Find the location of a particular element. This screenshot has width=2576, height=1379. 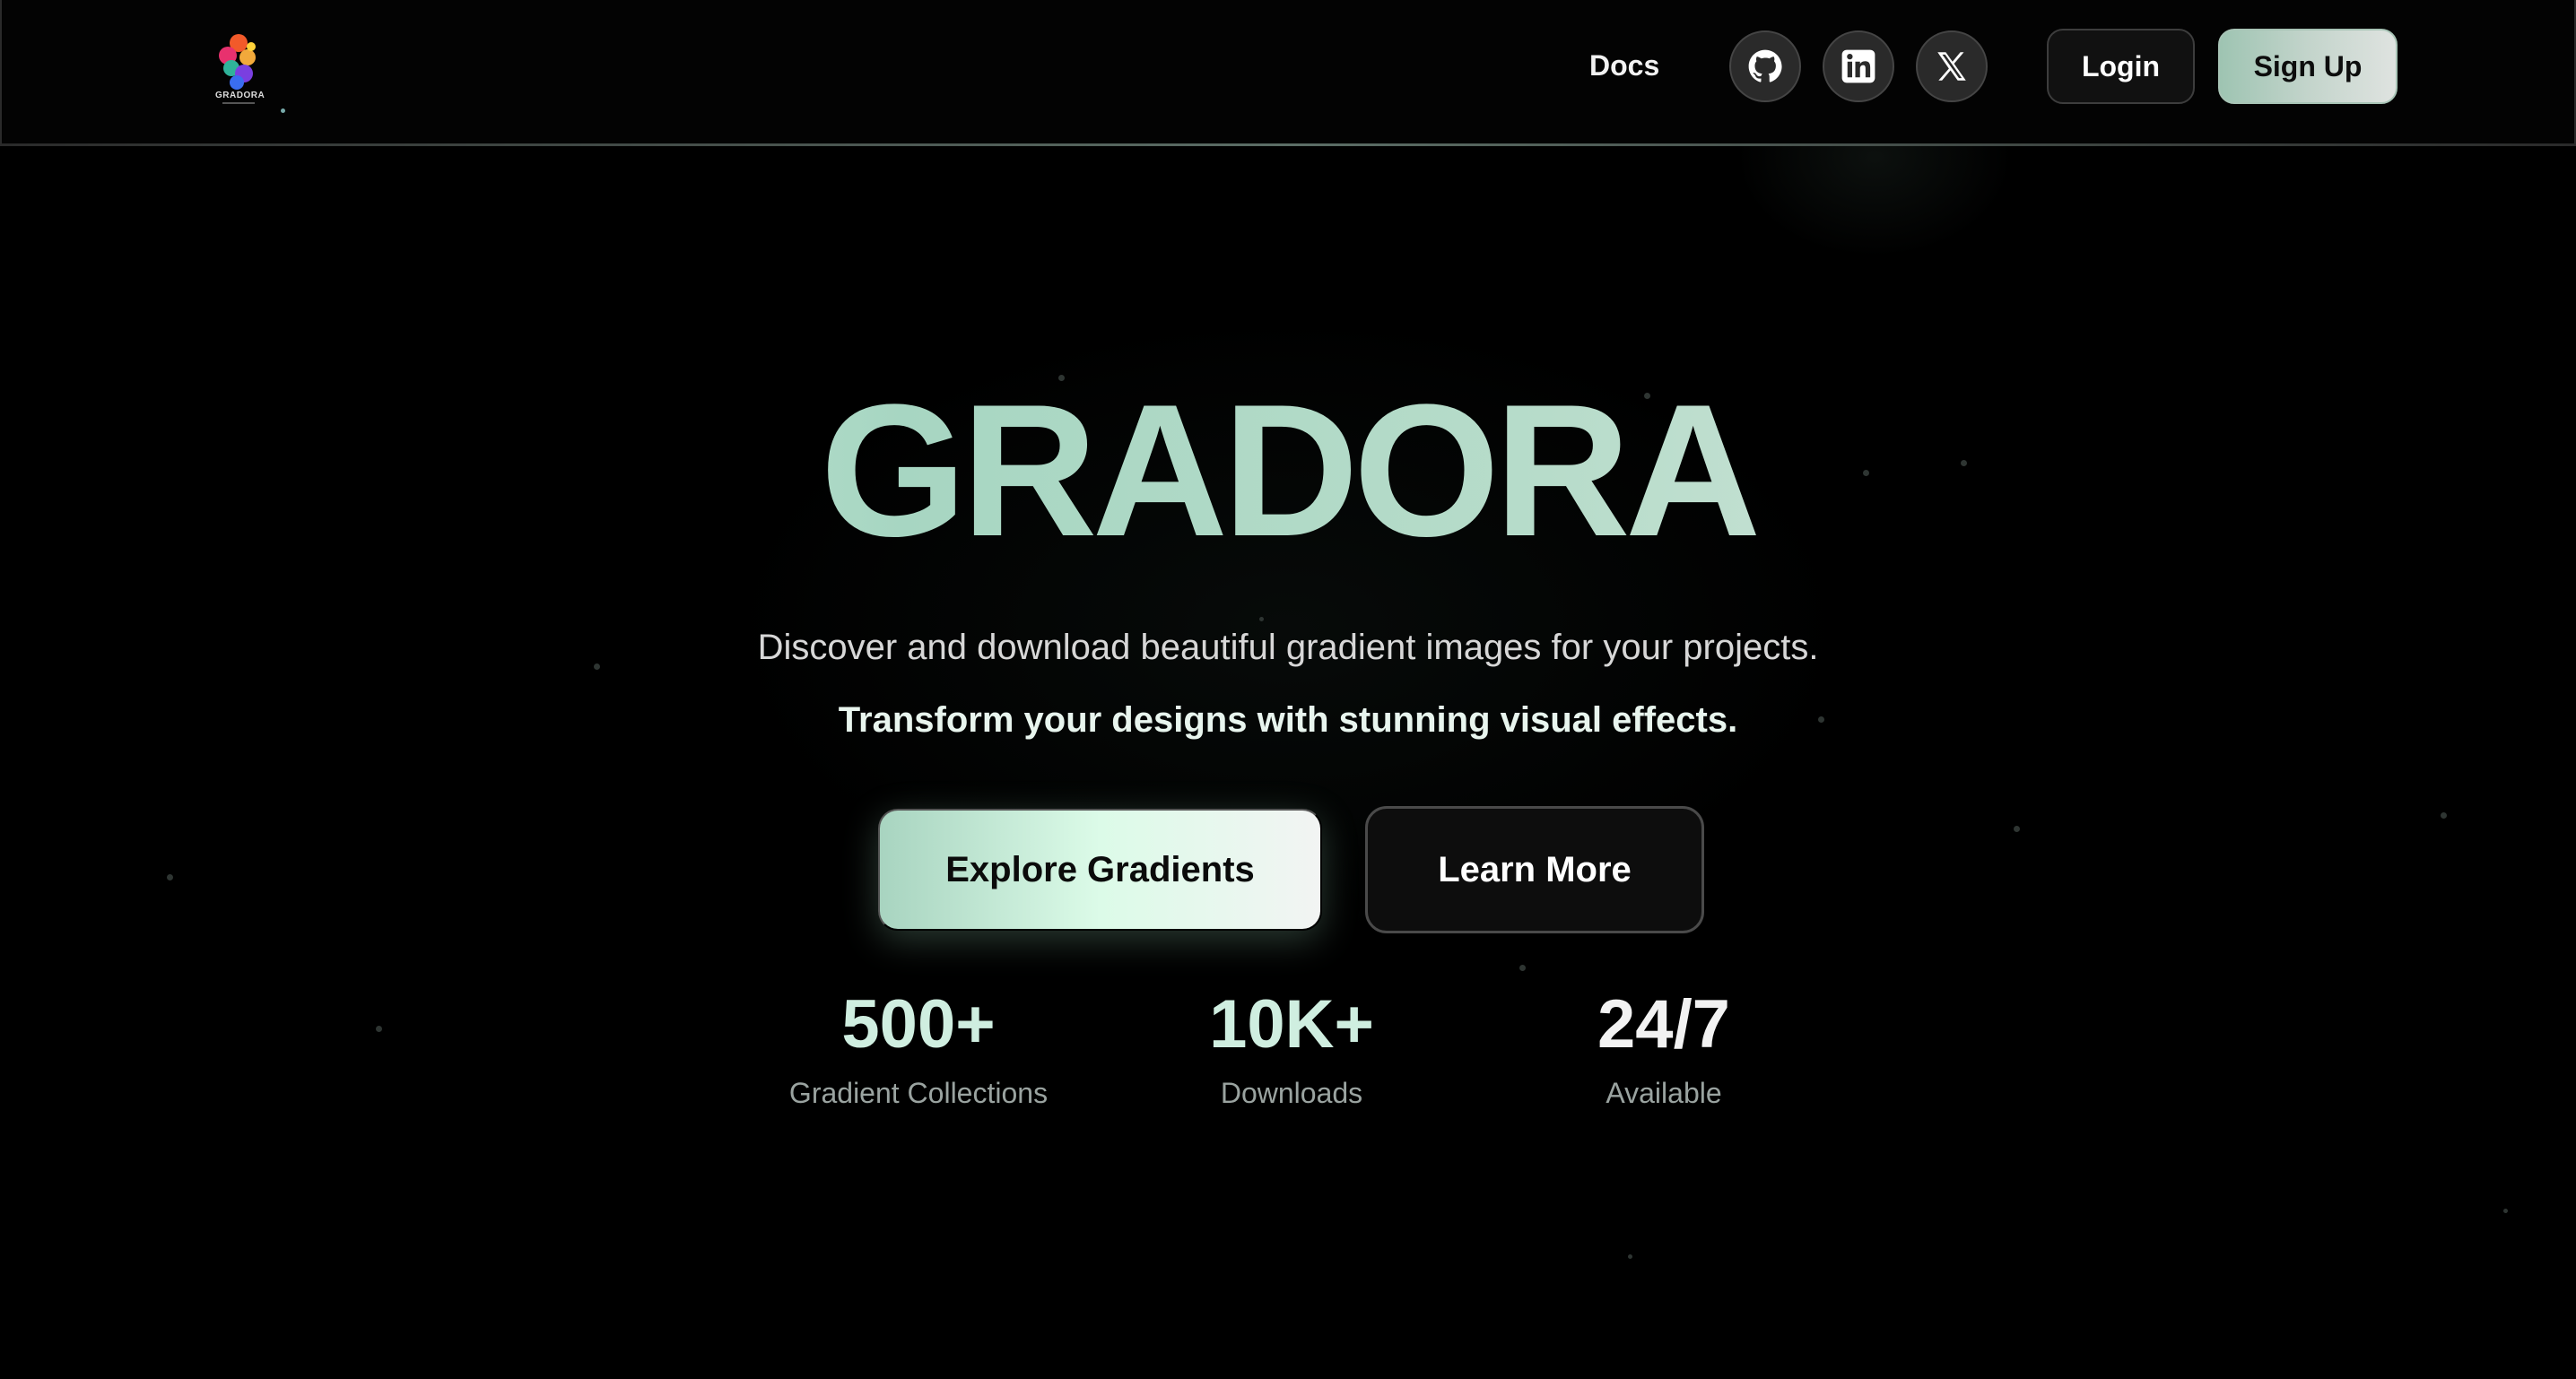

github-icon is located at coordinates (1765, 66).